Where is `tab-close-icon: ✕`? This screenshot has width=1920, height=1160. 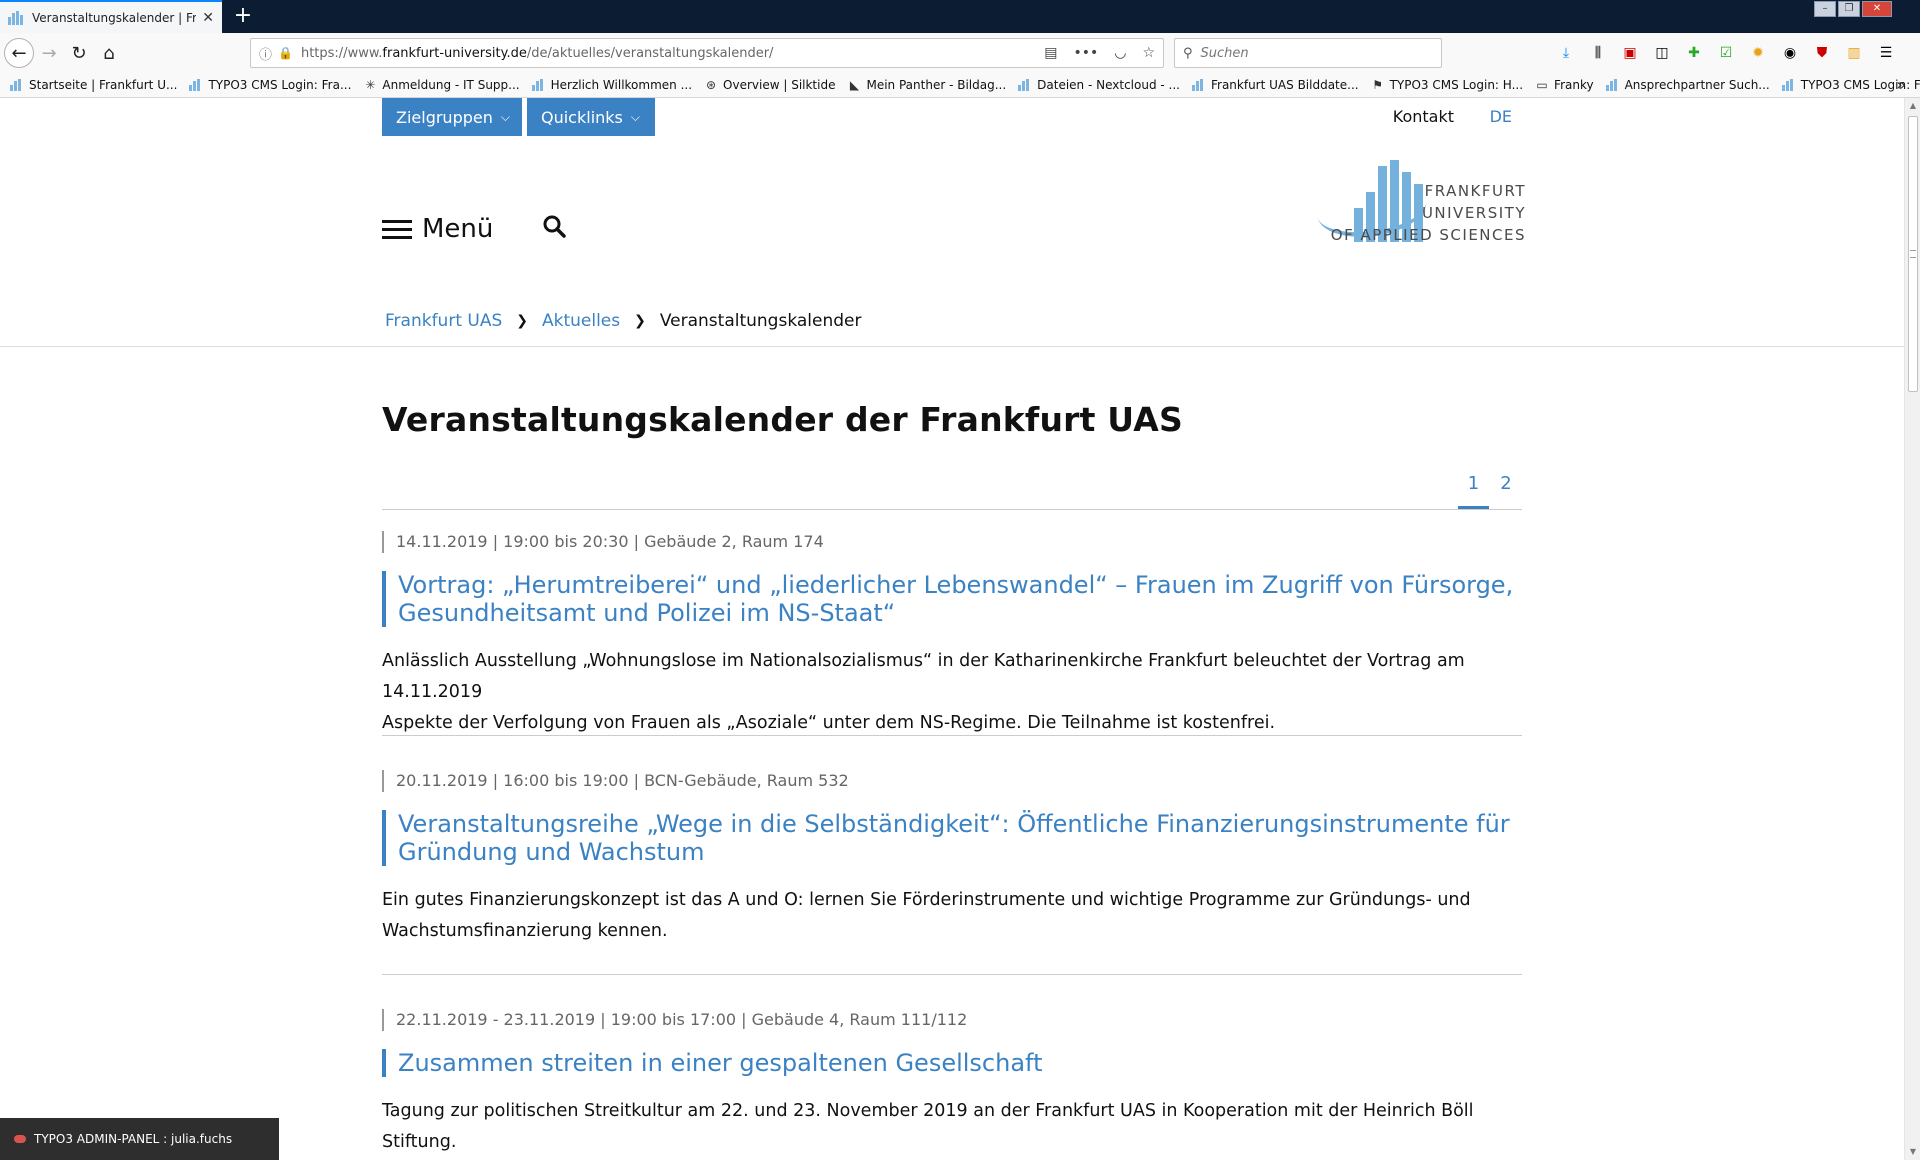
tab-close-icon: ✕ is located at coordinates (208, 18).